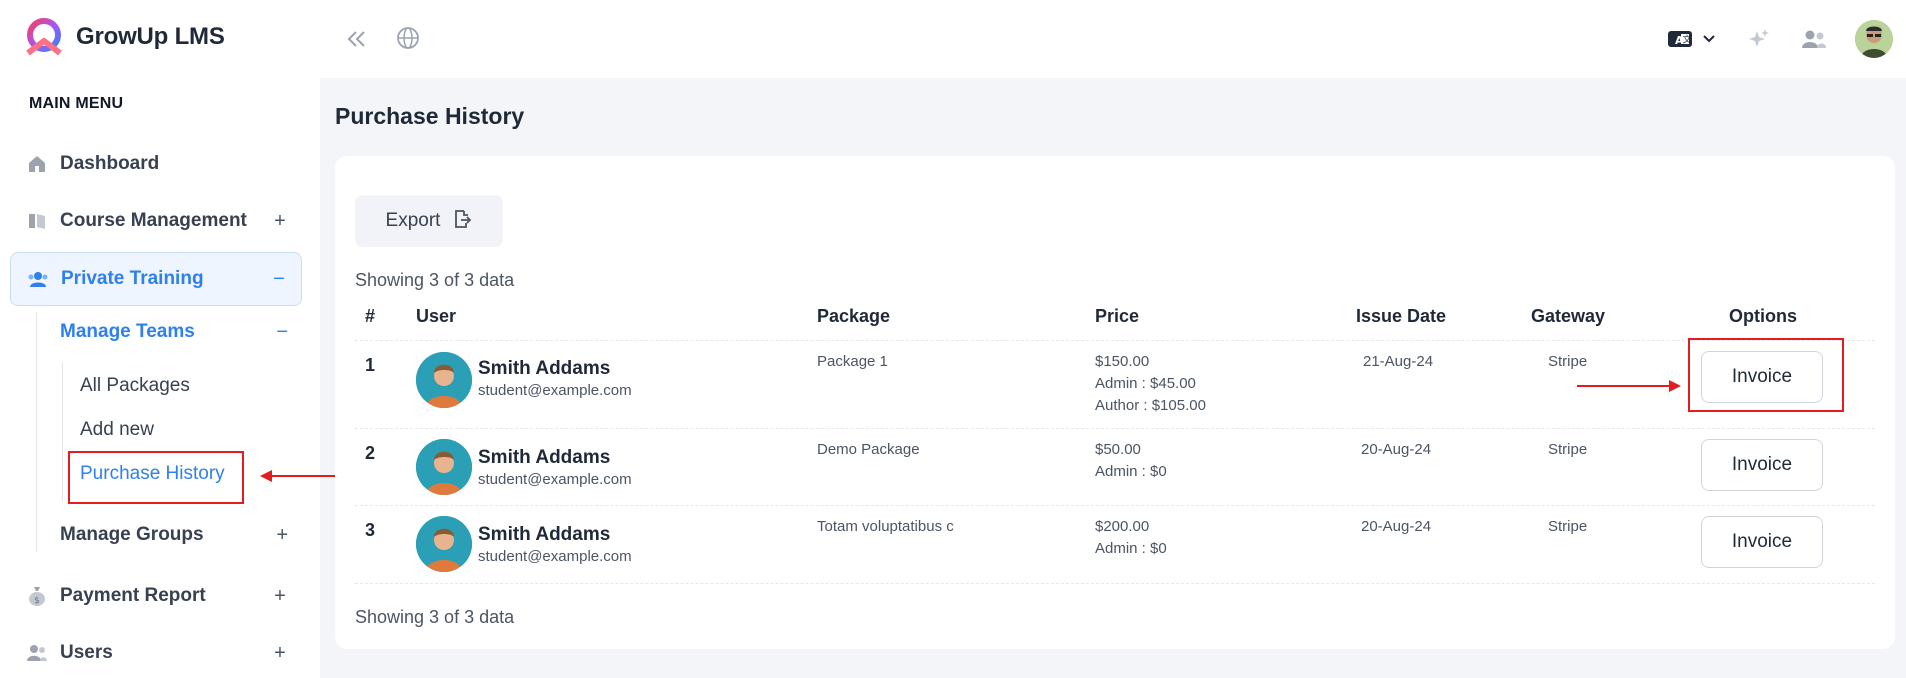 The width and height of the screenshot is (1906, 678). Describe the element at coordinates (868, 449) in the screenshot. I see `package-name: Demo Package` at that location.